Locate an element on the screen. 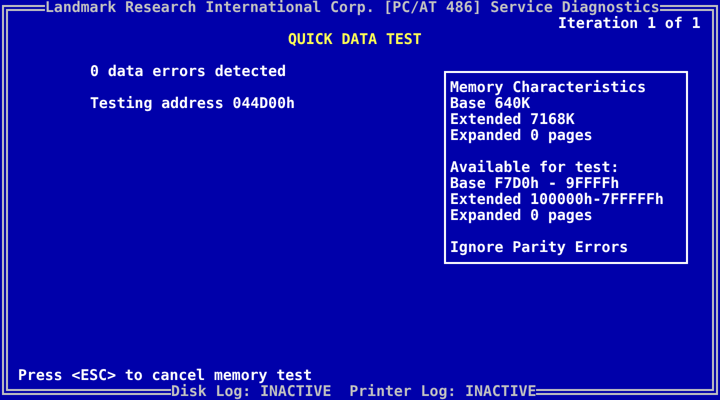  status-item: Printer Log: INACTIVE is located at coordinates (442, 392).